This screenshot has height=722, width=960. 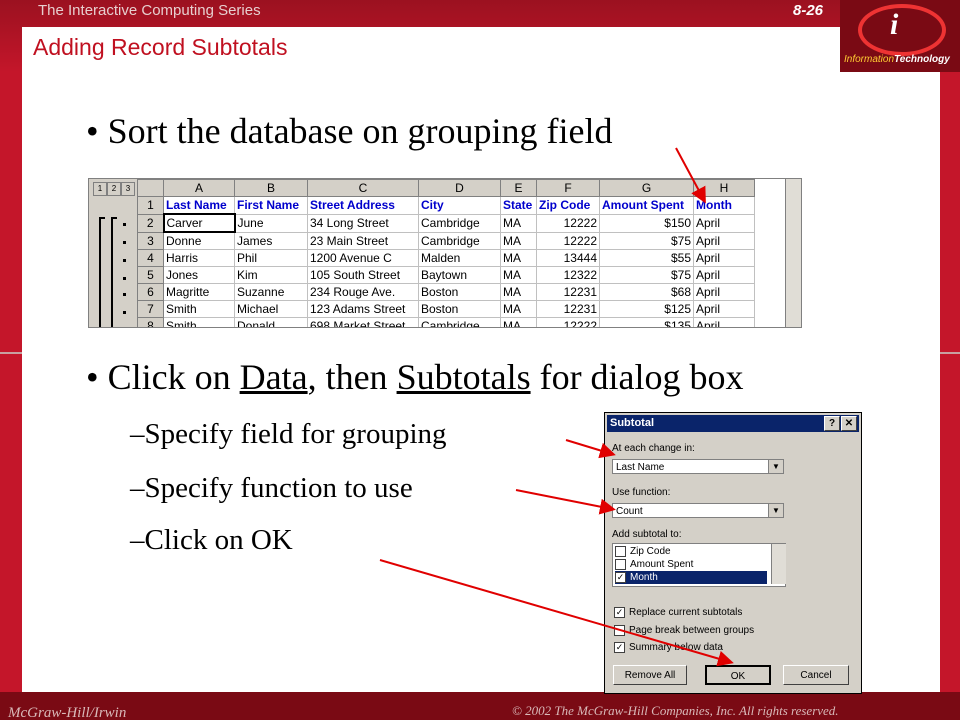 I want to click on table-cell: Harris, so click(x=199, y=258).